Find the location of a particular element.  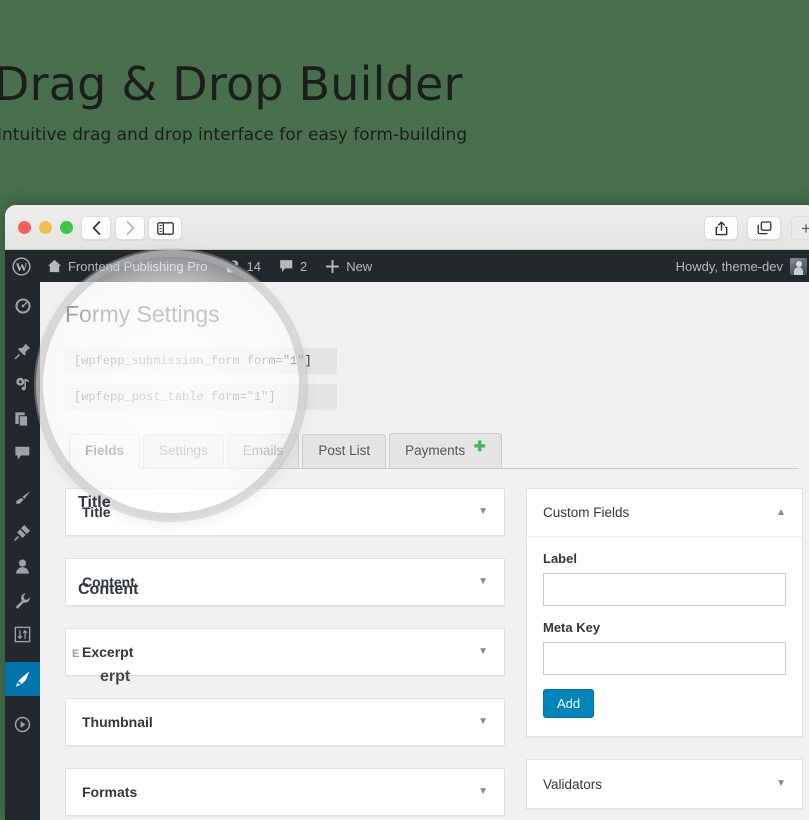

field-label: Thumbnail is located at coordinates (117, 722).